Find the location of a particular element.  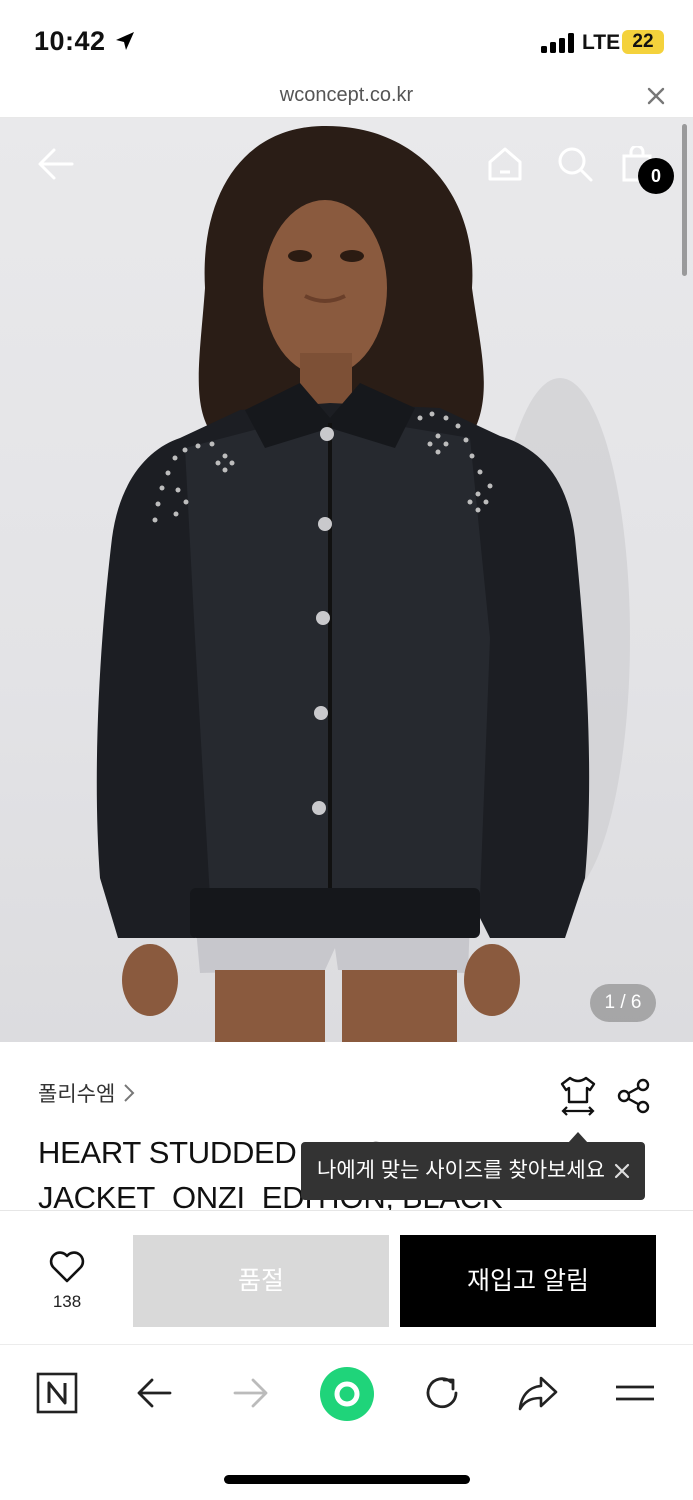

tooltip-text: 나에게 맞는 사이즈를 찾아보세요 is located at coordinates (461, 1170).